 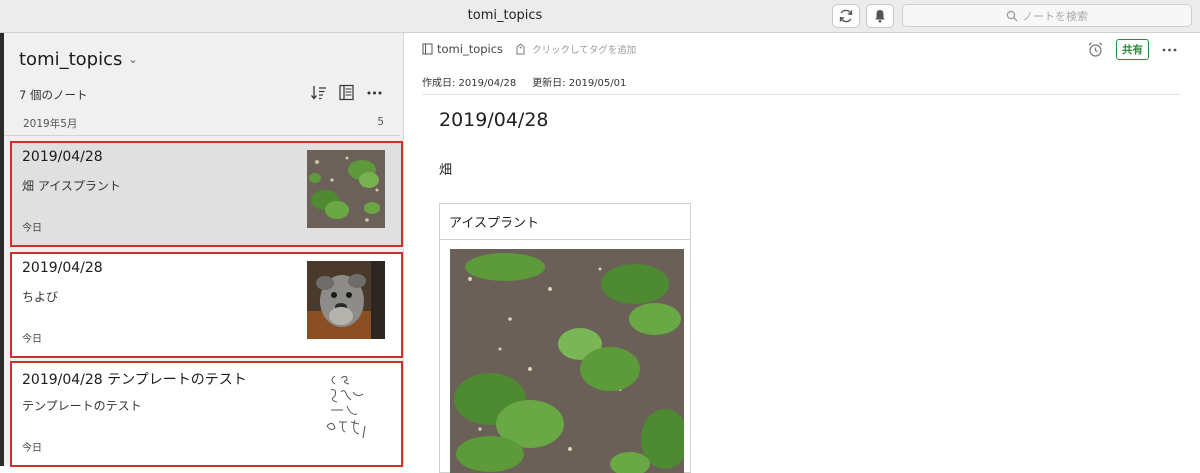 I want to click on tag-icon, so click(x=520, y=49).